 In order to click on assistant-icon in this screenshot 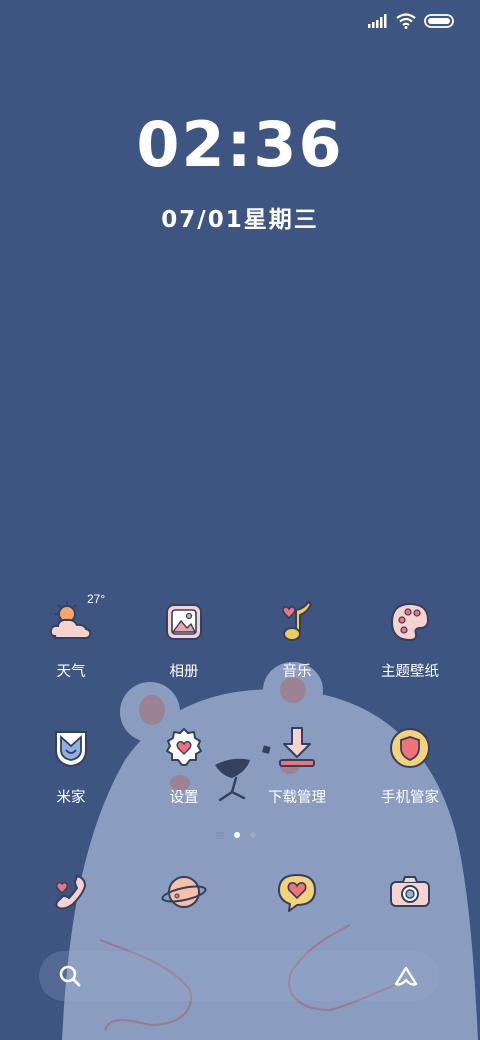, I will do `click(406, 976)`.